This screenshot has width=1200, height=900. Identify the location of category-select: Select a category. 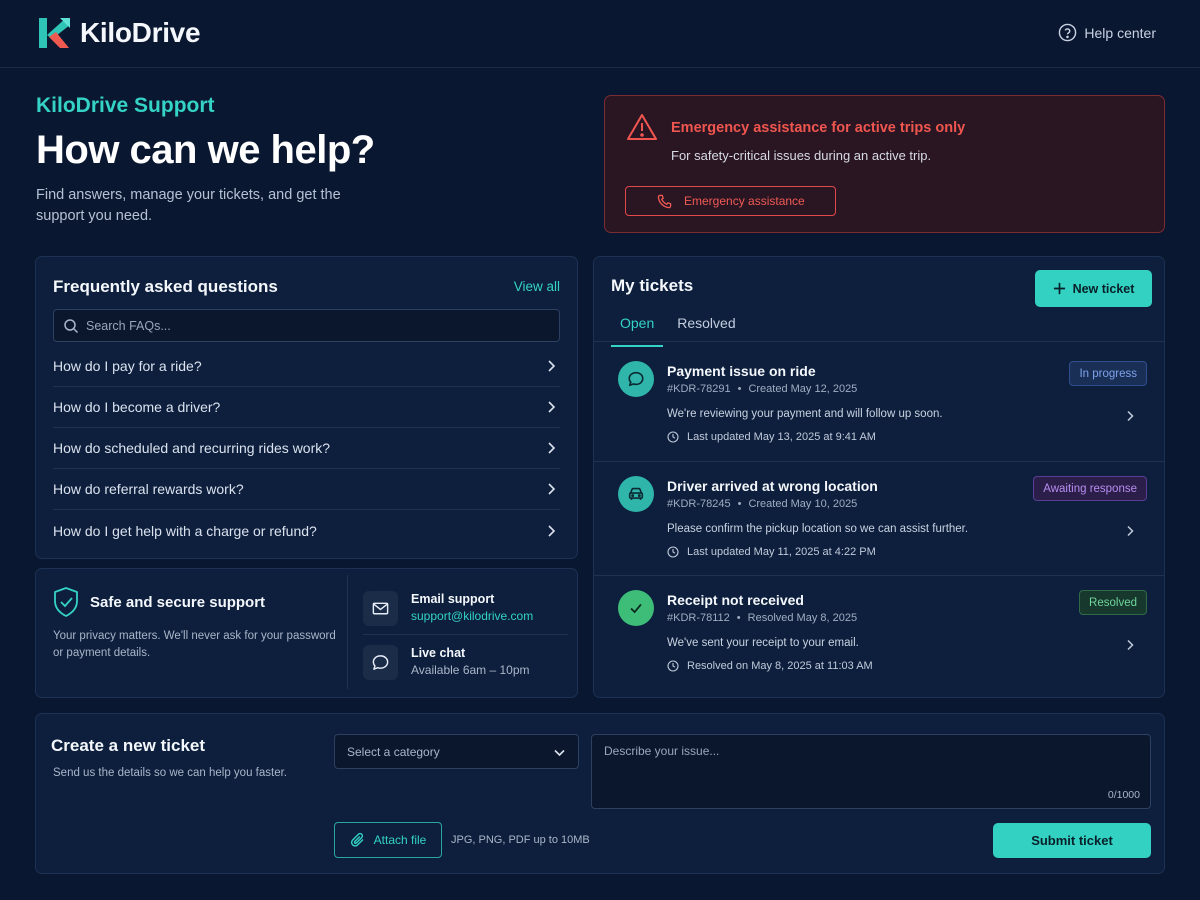
(456, 751).